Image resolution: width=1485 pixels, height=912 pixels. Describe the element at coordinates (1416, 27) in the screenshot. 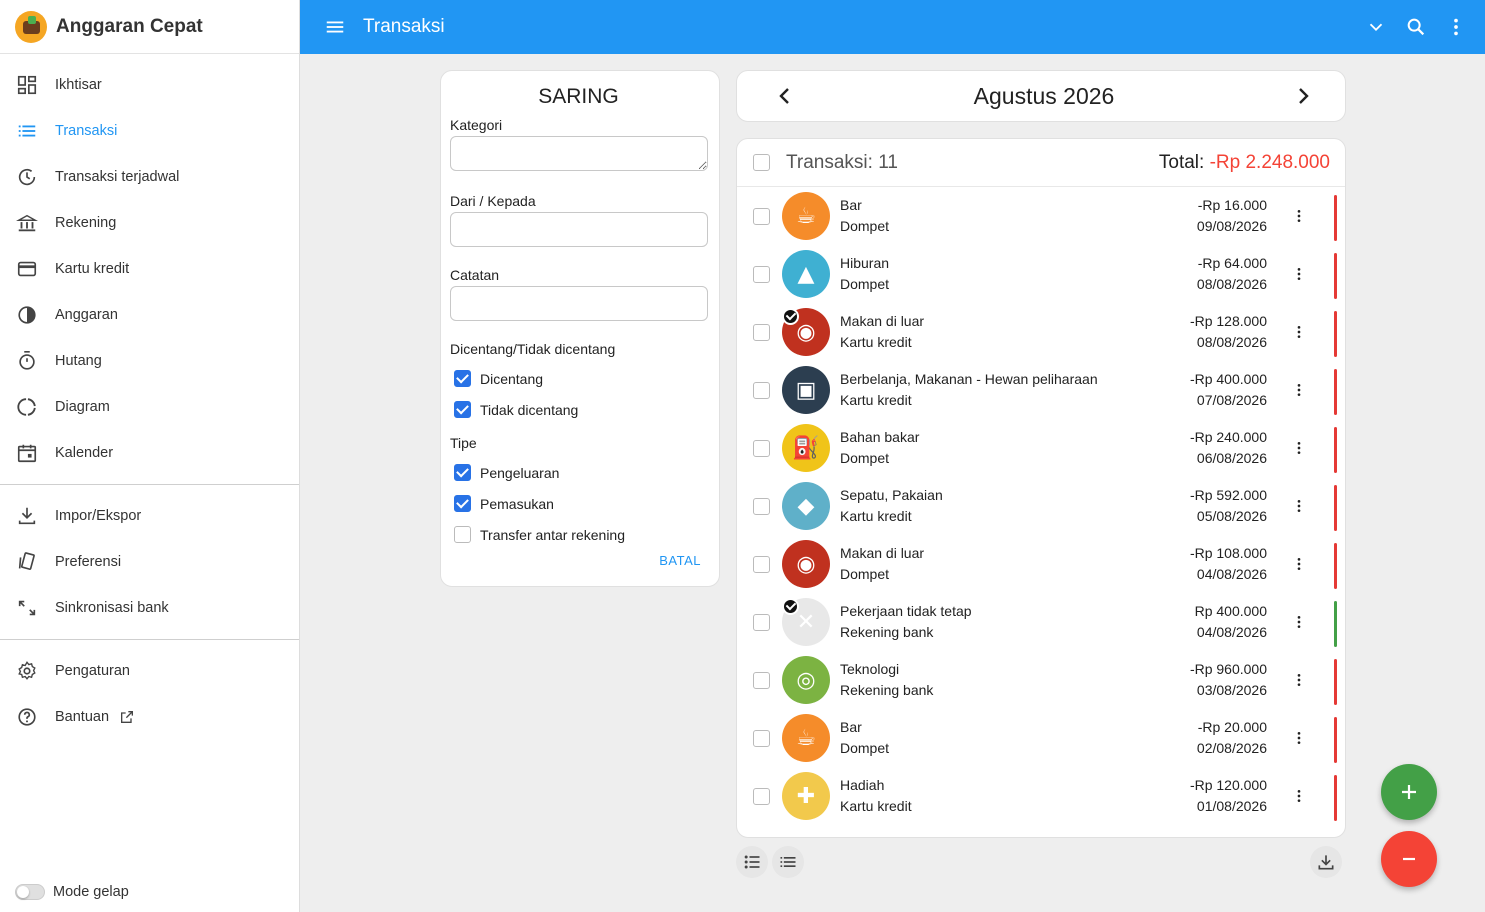

I see `search-icon` at that location.